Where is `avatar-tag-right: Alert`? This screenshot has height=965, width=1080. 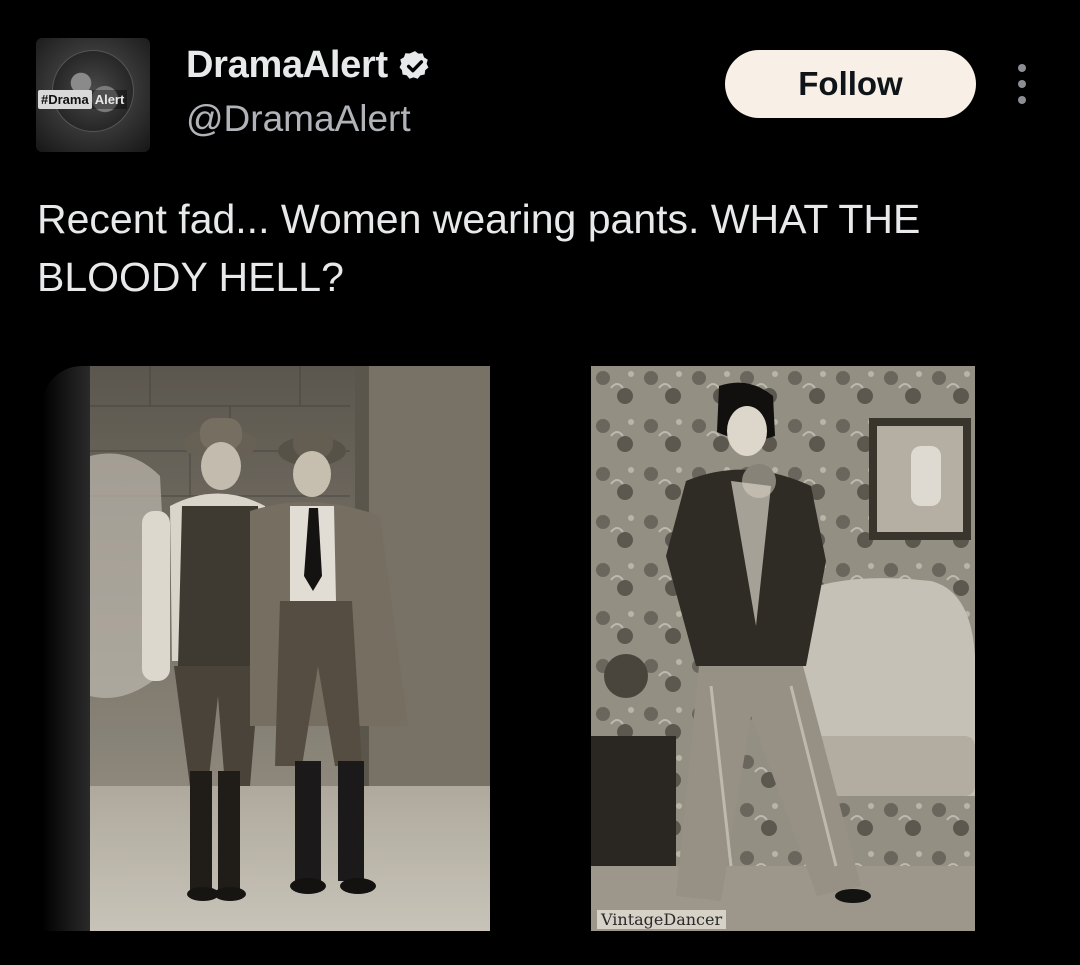
avatar-tag-right: Alert is located at coordinates (109, 99).